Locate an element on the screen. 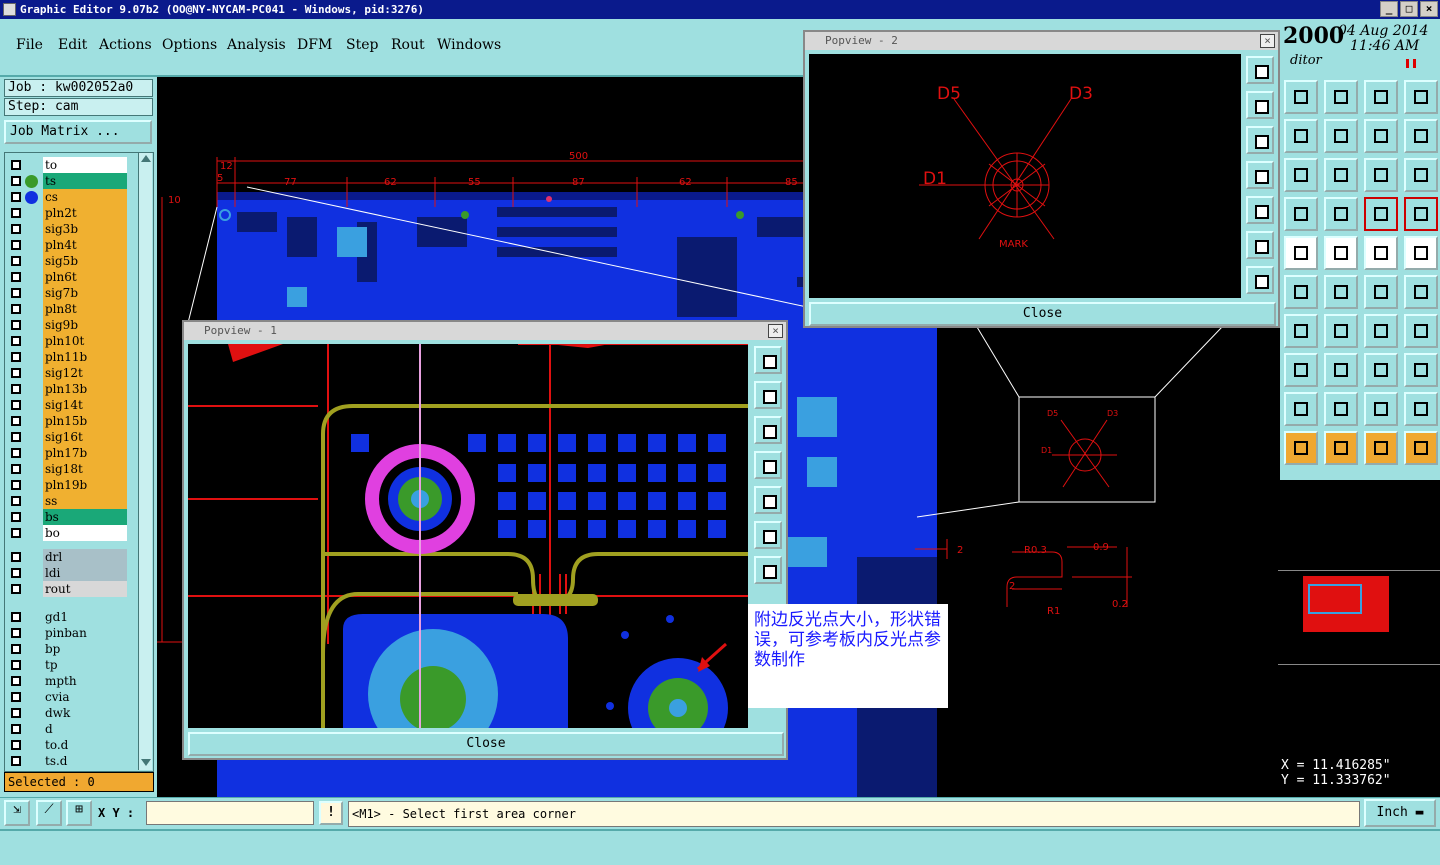 This screenshot has height=865, width=1440. layer-row: sig7b is located at coordinates (68, 293).